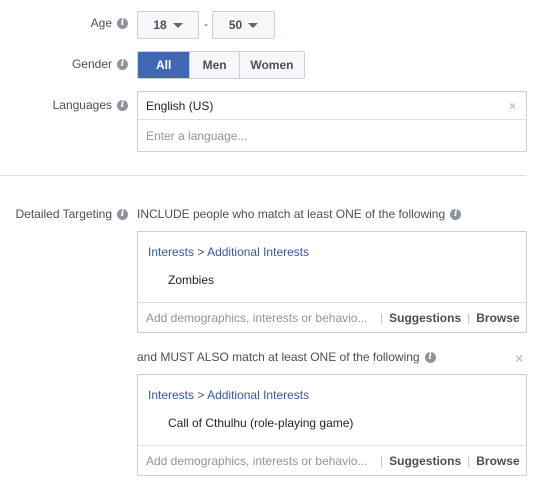  Describe the element at coordinates (82, 105) in the screenshot. I see `languages-label-text: Languages` at that location.